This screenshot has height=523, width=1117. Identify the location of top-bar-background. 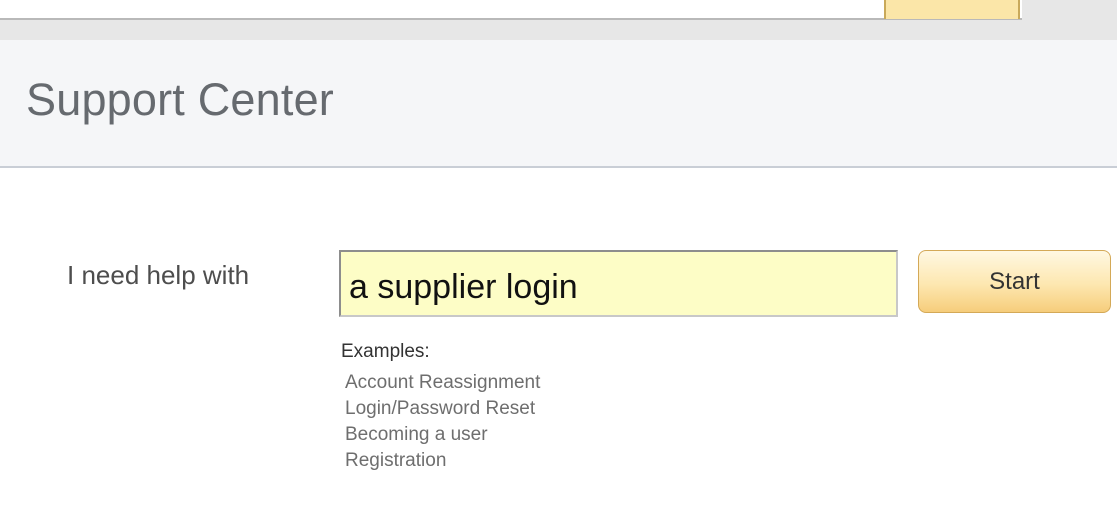
(511, 9).